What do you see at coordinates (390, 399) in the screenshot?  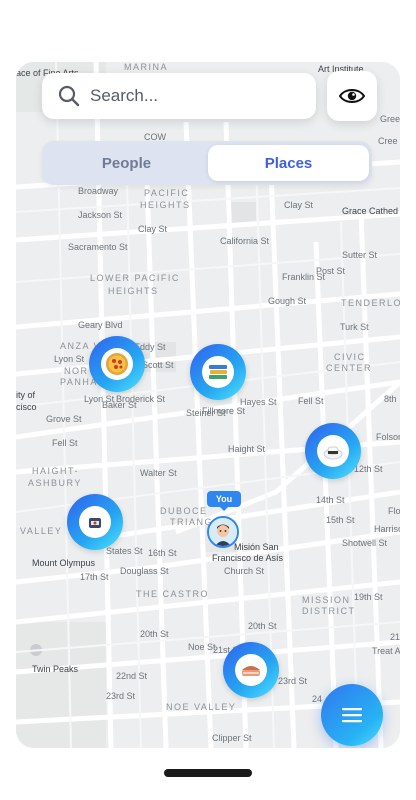 I see `street-label: 8th` at bounding box center [390, 399].